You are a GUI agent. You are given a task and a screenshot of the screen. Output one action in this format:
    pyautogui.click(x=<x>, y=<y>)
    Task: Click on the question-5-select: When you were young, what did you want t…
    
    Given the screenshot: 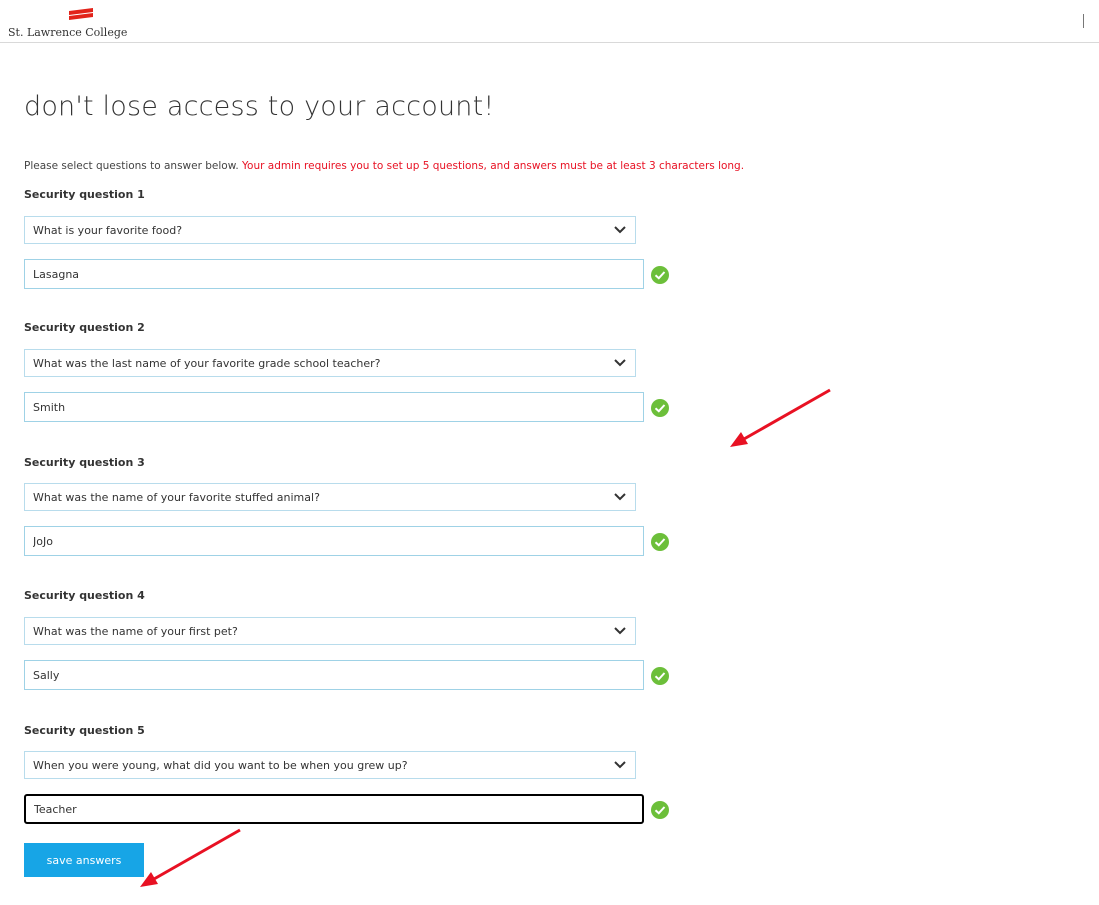 What is the action you would take?
    pyautogui.click(x=330, y=765)
    